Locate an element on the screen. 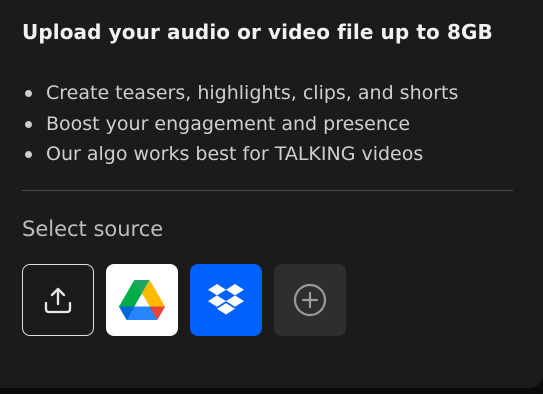  select-source-label: Select source is located at coordinates (93, 229).